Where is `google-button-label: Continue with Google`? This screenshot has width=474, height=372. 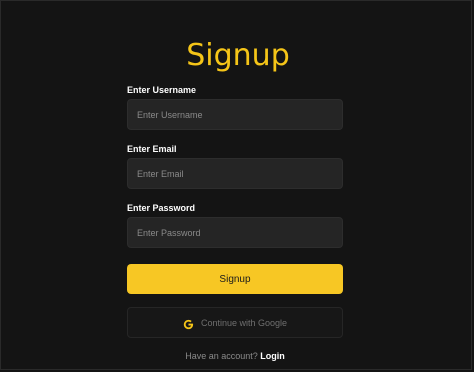 google-button-label: Continue with Google is located at coordinates (244, 322).